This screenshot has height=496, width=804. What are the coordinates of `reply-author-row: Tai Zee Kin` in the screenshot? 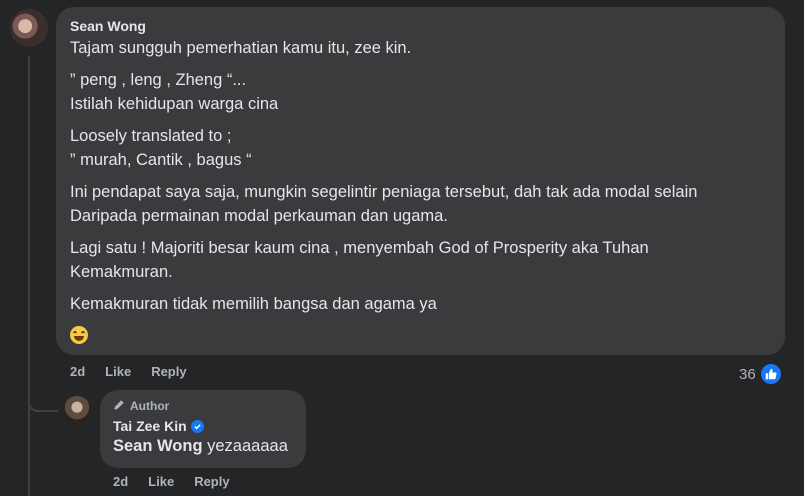 It's located at (203, 426).